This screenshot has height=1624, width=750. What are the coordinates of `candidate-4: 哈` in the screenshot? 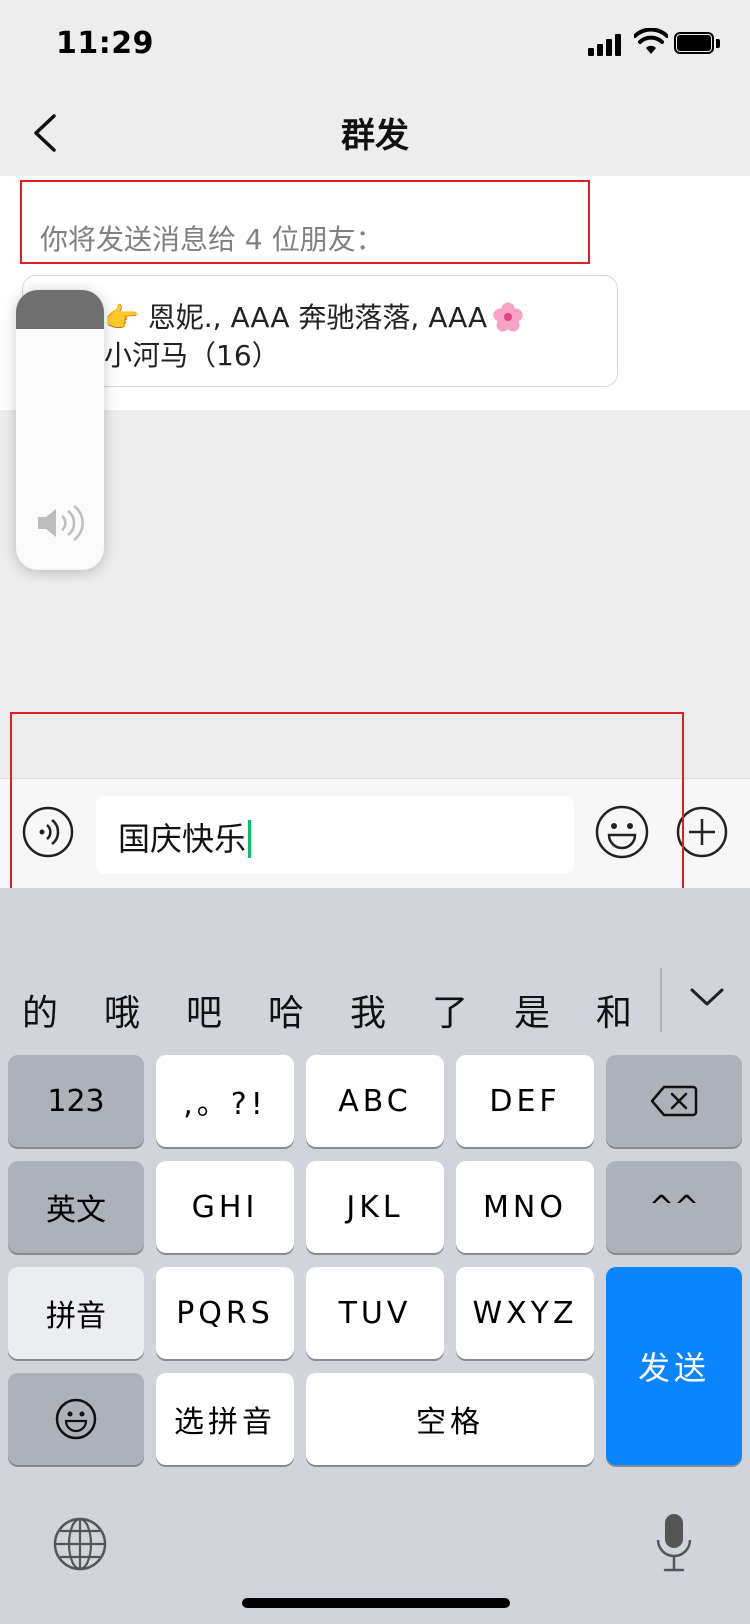 It's located at (286, 1010).